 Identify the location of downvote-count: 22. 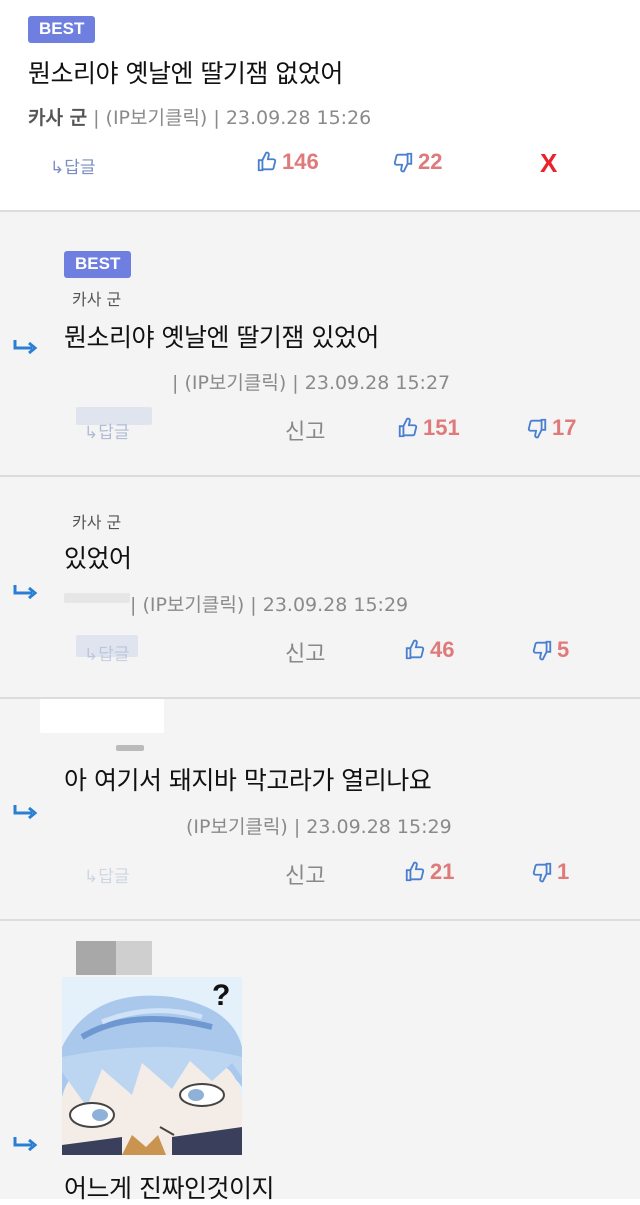
(430, 161).